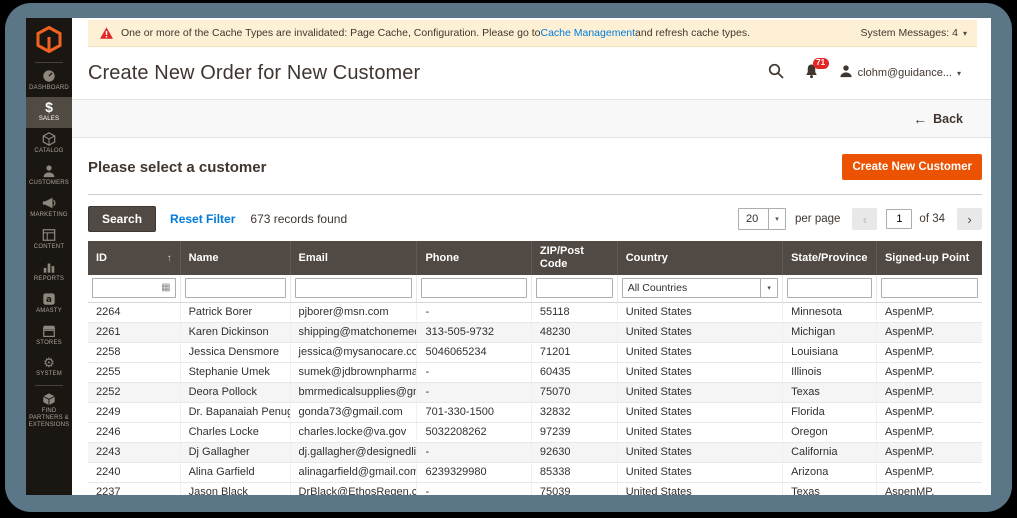 The height and width of the screenshot is (518, 1017). What do you see at coordinates (700, 288) in the screenshot?
I see `country-filter-select: All Countries ▾` at bounding box center [700, 288].